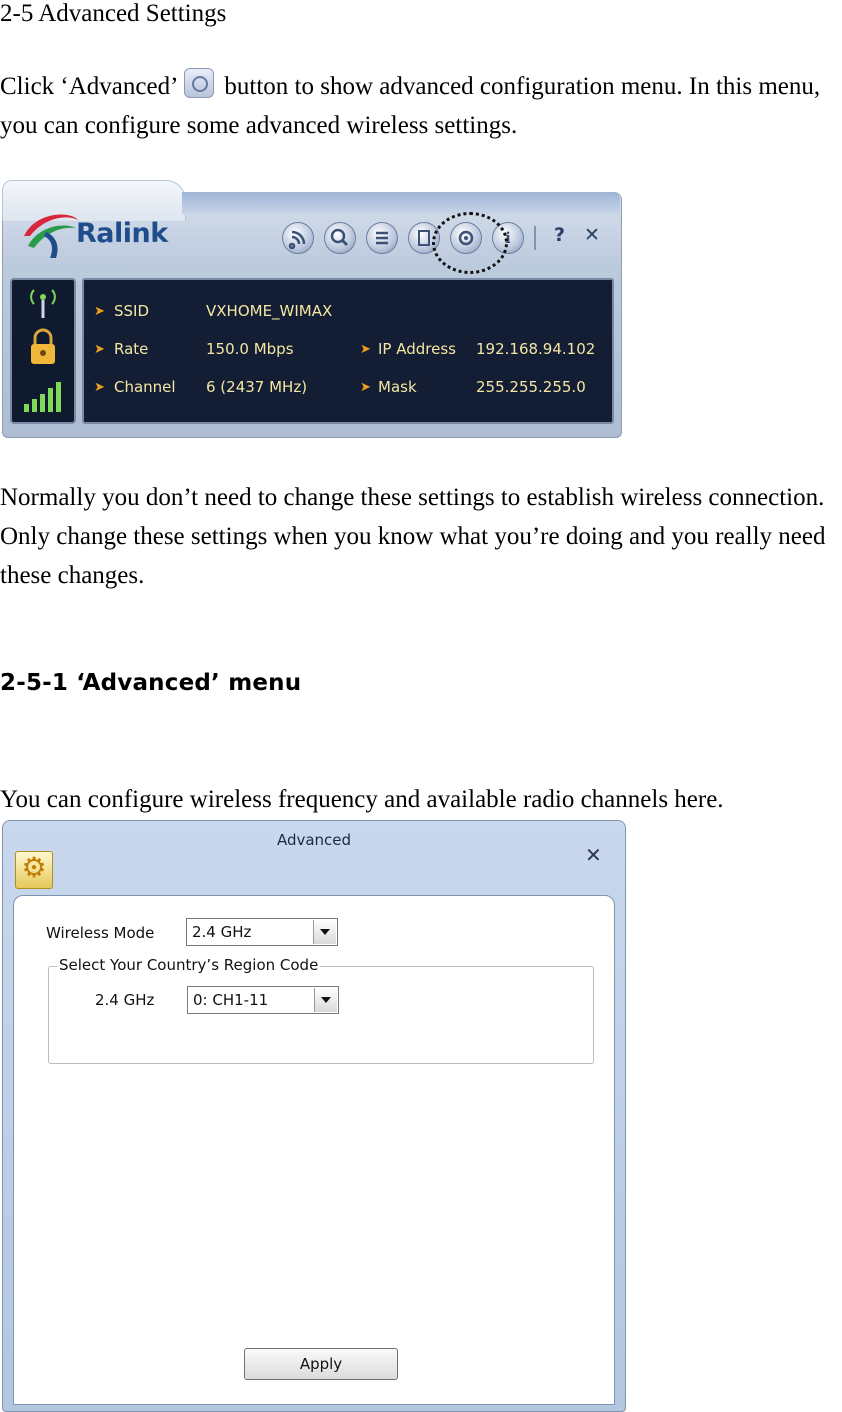 The width and height of the screenshot is (842, 1412). I want to click on rss-icon, so click(298, 238).